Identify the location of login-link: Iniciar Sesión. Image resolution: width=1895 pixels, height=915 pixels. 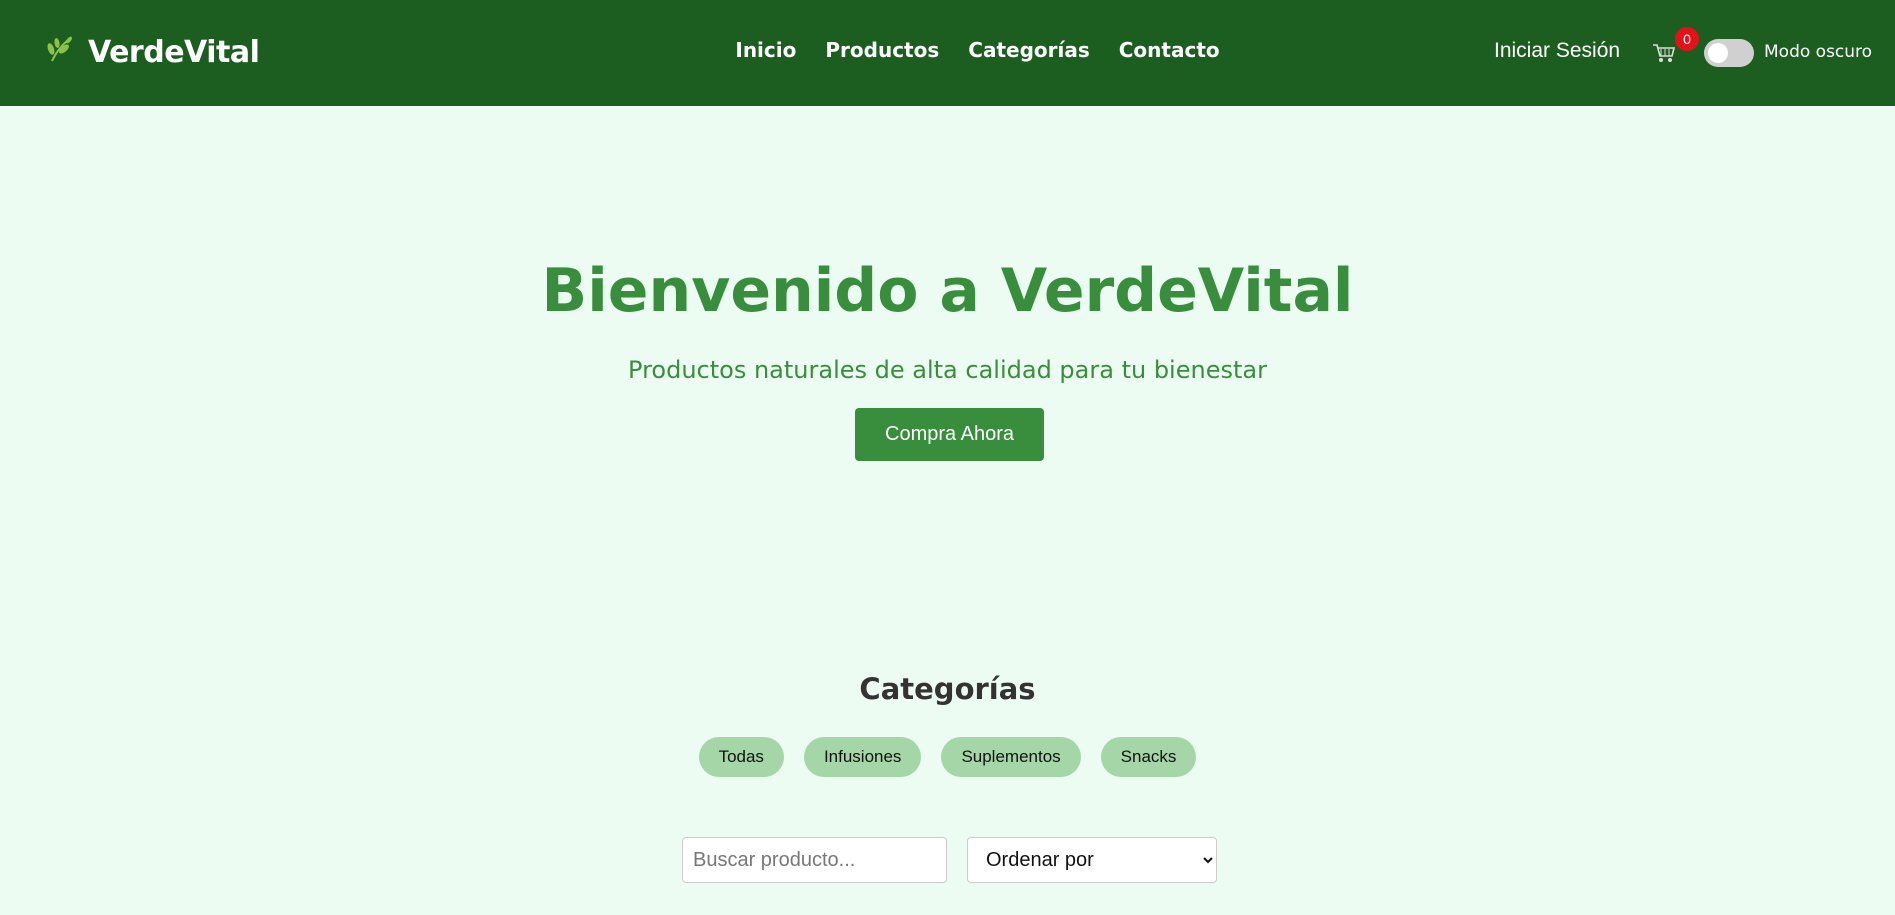
(1557, 51).